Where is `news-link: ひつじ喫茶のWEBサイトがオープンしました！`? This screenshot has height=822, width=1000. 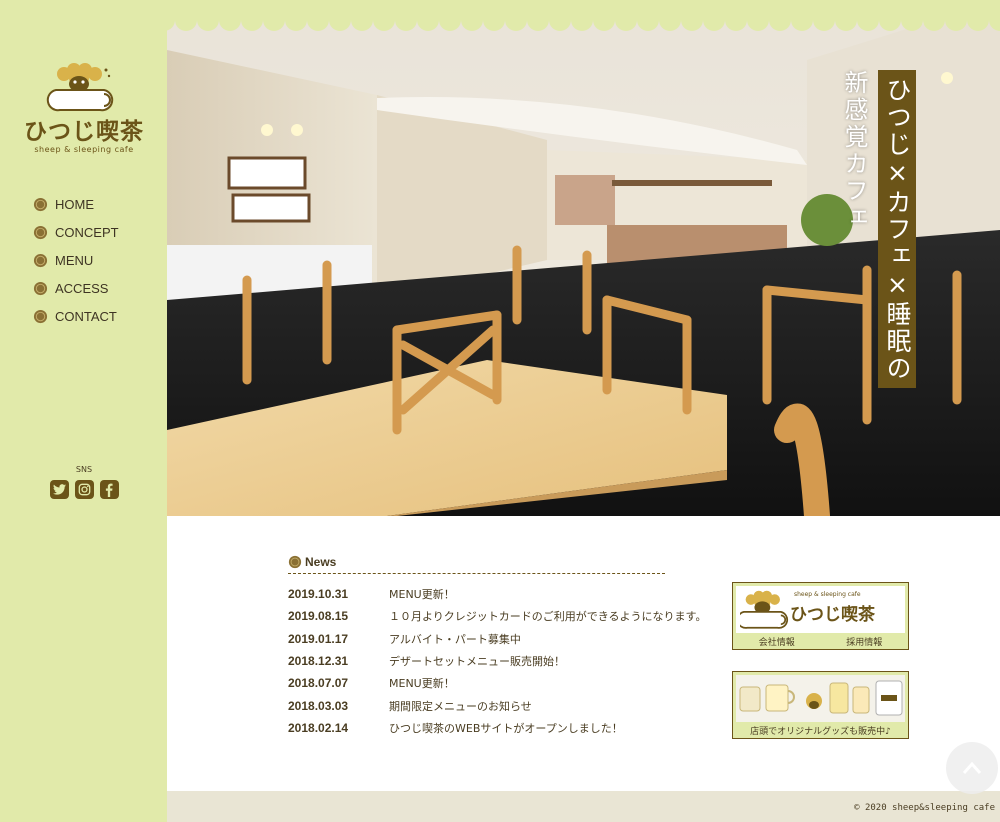 news-link: ひつじ喫茶のWEBサイトがオープンしました！ is located at coordinates (506, 728).